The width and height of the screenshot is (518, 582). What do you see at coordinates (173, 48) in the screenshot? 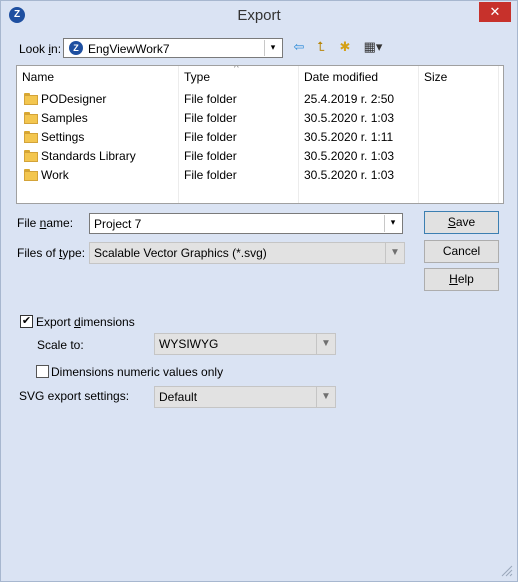
I see `look-in-combo: Z EngViewWork7 ▾` at bounding box center [173, 48].